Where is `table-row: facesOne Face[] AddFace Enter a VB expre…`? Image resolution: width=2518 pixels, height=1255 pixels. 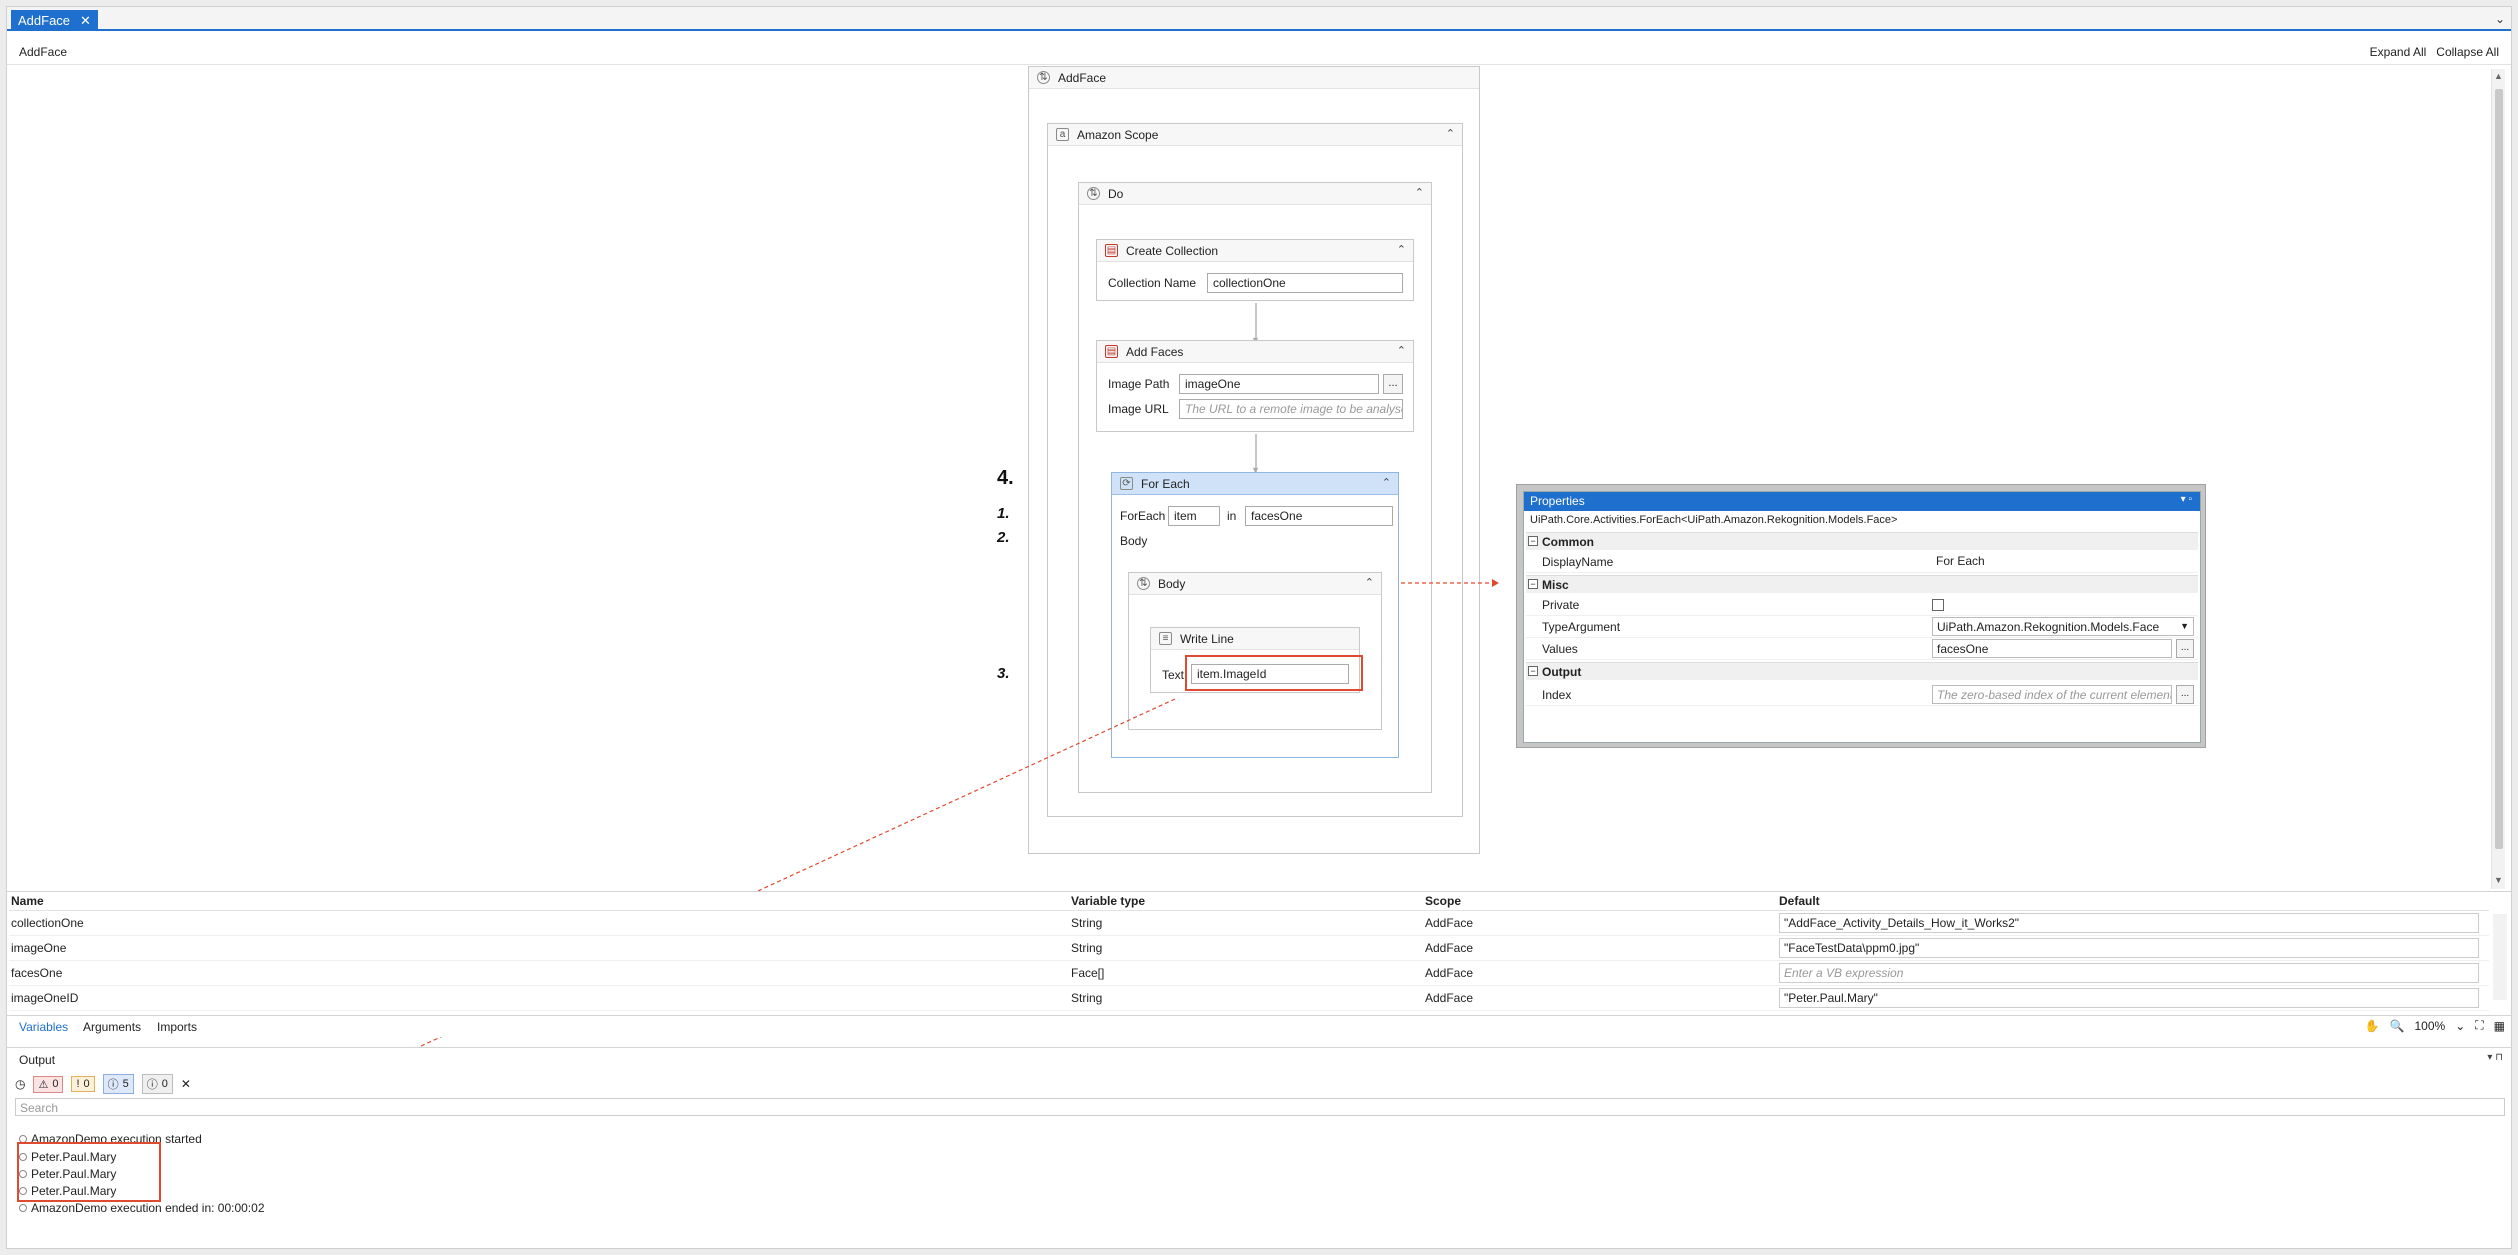
table-row: facesOne Face[] AddFace Enter a VB expre… is located at coordinates (1249, 973).